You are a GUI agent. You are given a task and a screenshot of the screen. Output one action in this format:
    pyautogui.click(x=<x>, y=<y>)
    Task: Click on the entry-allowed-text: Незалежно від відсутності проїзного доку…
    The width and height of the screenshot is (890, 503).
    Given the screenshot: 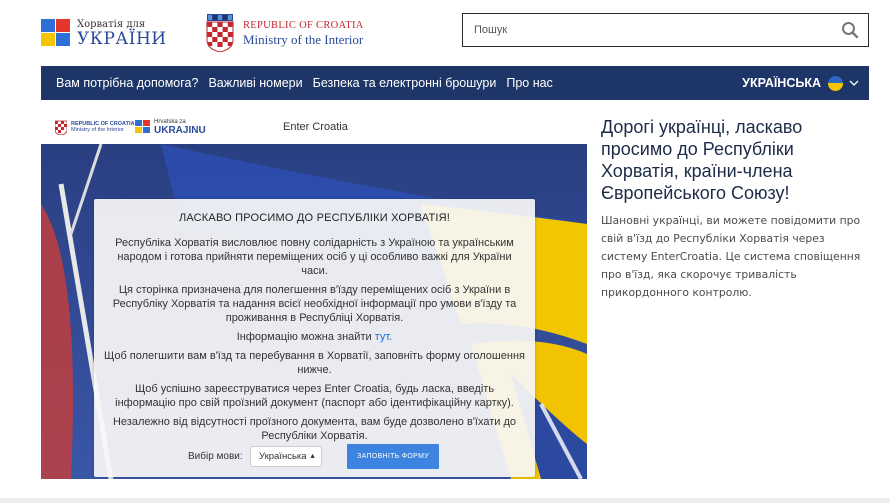 What is the action you would take?
    pyautogui.click(x=314, y=429)
    